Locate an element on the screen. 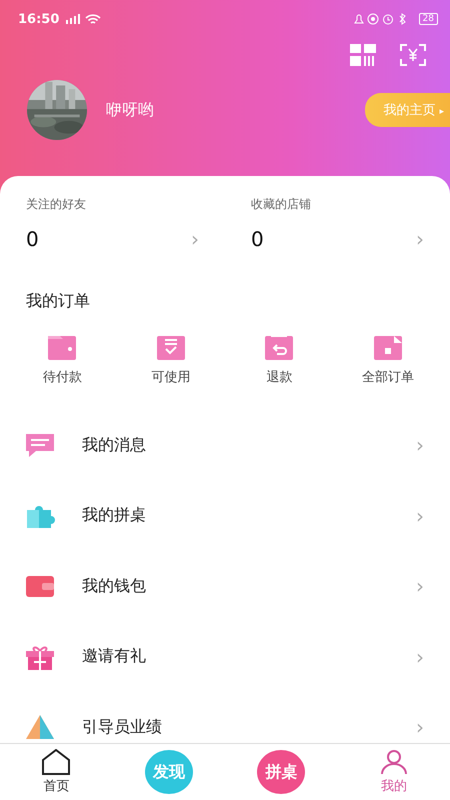  person-icon is located at coordinates (393, 762).